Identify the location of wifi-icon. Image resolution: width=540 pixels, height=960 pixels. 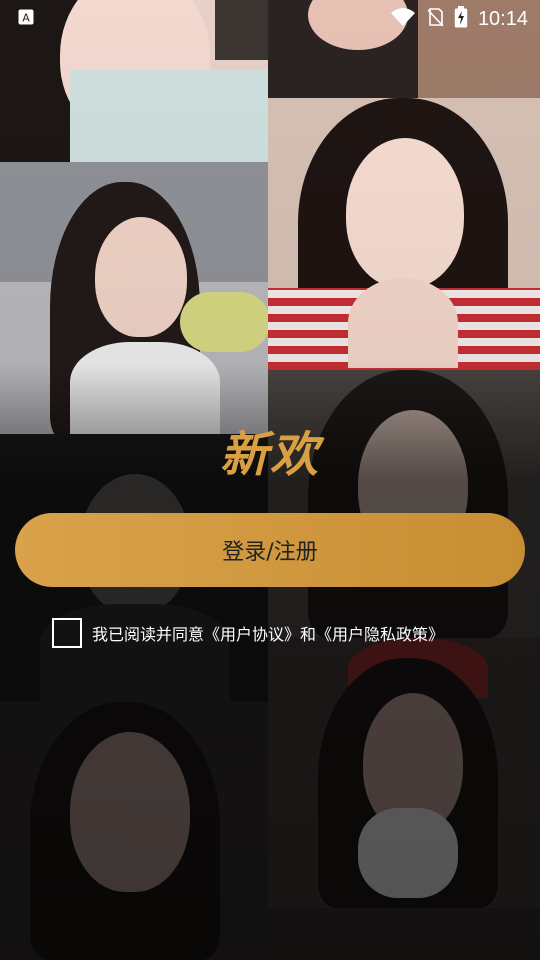
(403, 19).